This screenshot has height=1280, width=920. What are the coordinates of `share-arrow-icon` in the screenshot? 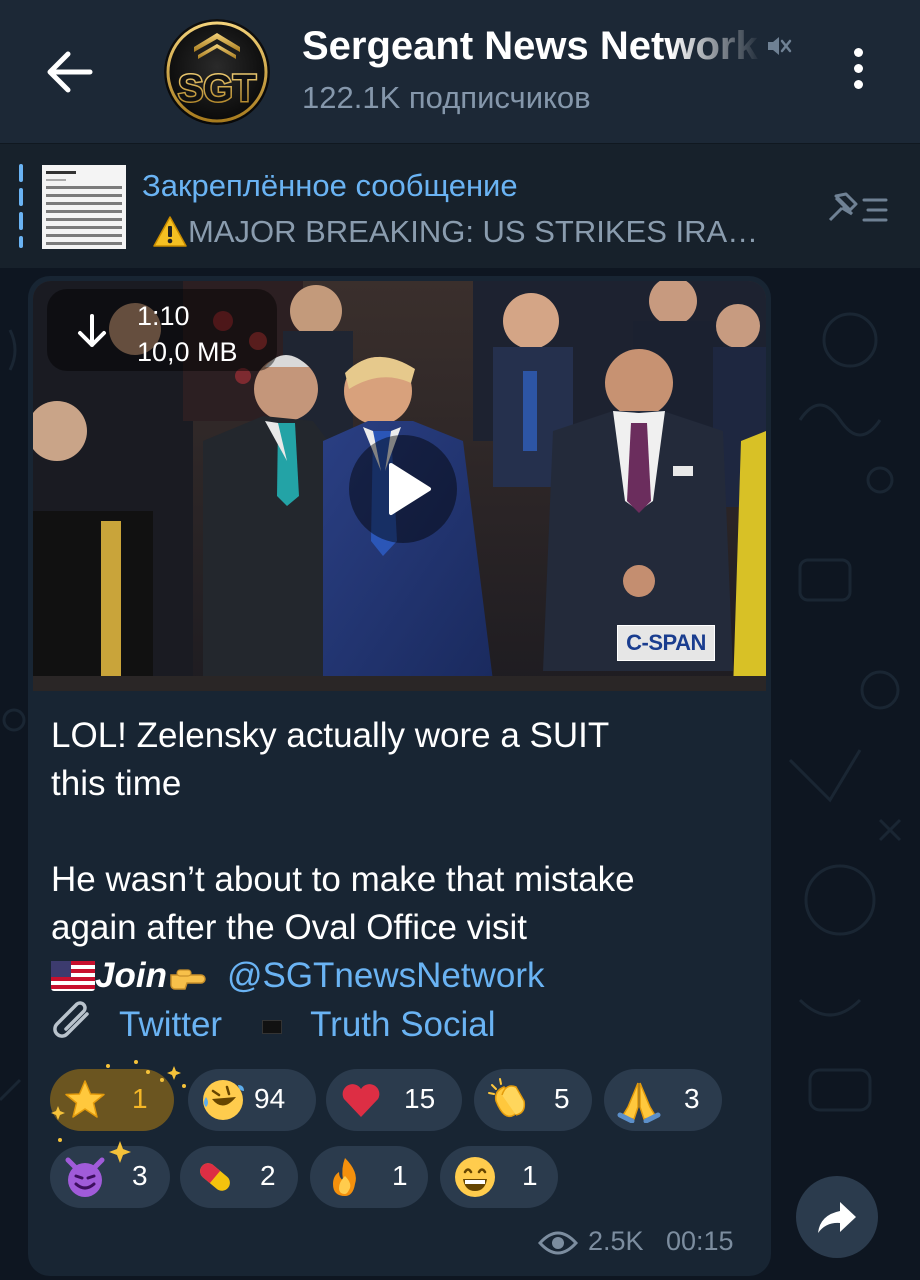 It's located at (837, 1217).